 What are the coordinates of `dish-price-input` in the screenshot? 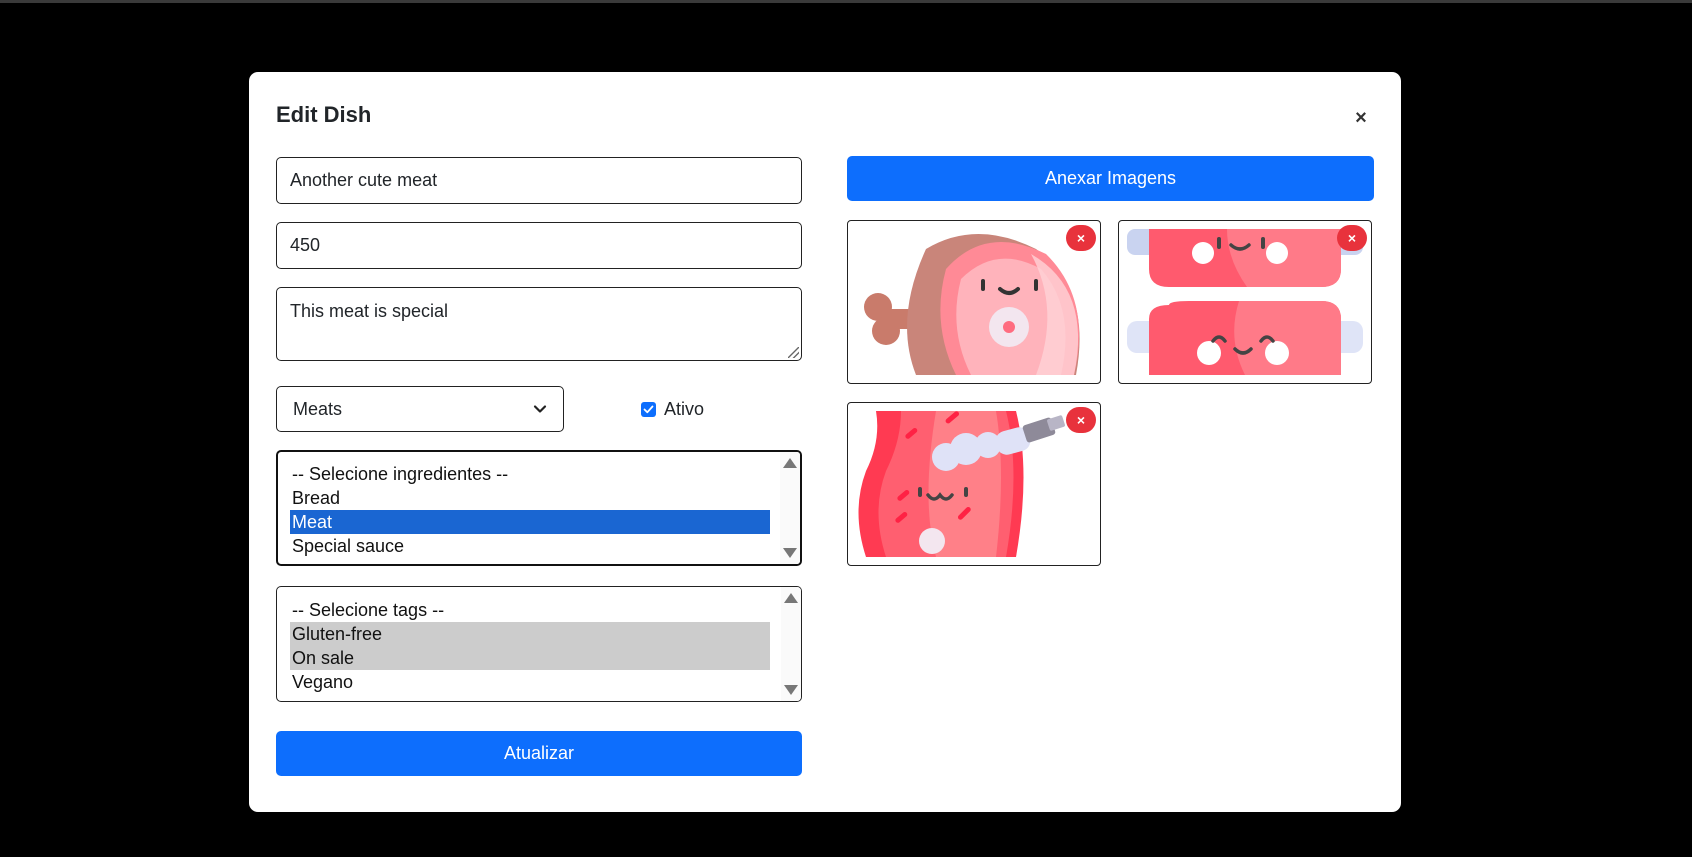 It's located at (539, 245).